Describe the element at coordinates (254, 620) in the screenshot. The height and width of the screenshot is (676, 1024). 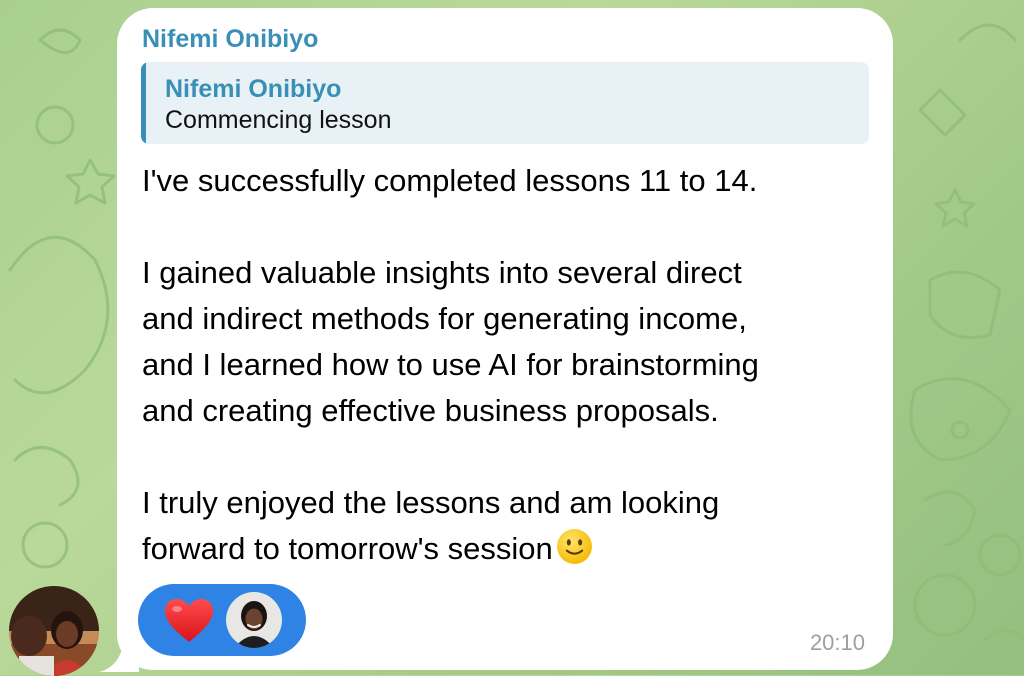
I see `avatar` at that location.